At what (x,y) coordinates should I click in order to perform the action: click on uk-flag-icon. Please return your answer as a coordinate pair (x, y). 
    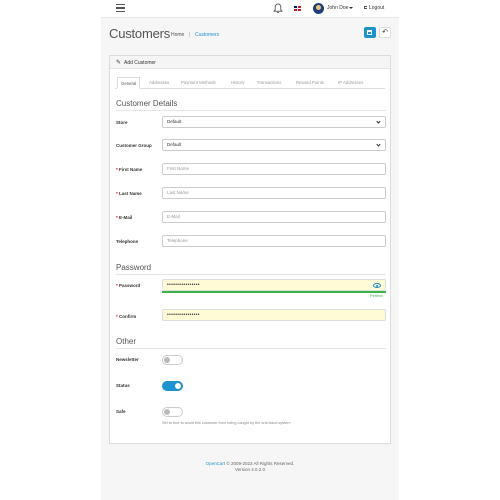
    Looking at the image, I should click on (297, 8).